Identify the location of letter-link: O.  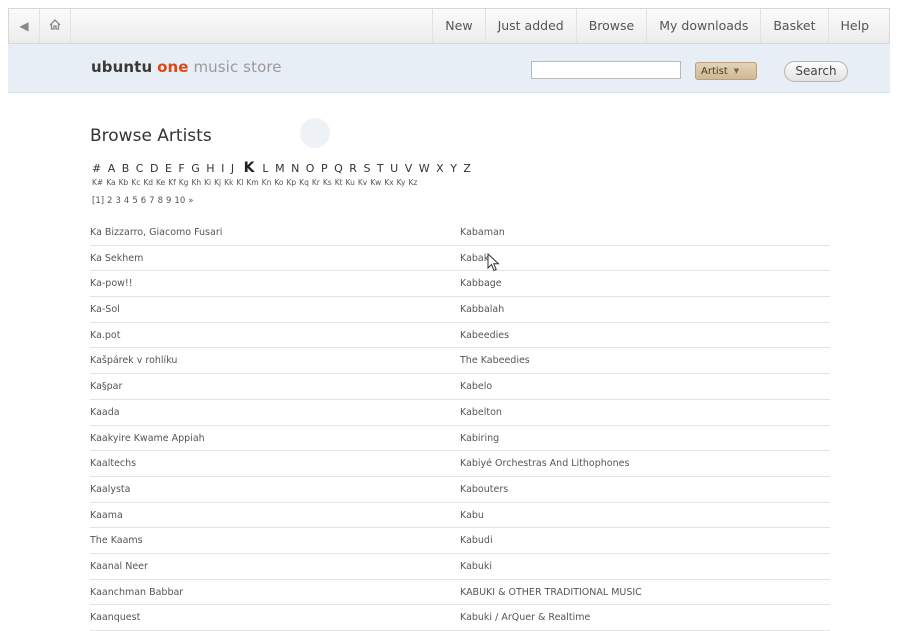
(311, 168).